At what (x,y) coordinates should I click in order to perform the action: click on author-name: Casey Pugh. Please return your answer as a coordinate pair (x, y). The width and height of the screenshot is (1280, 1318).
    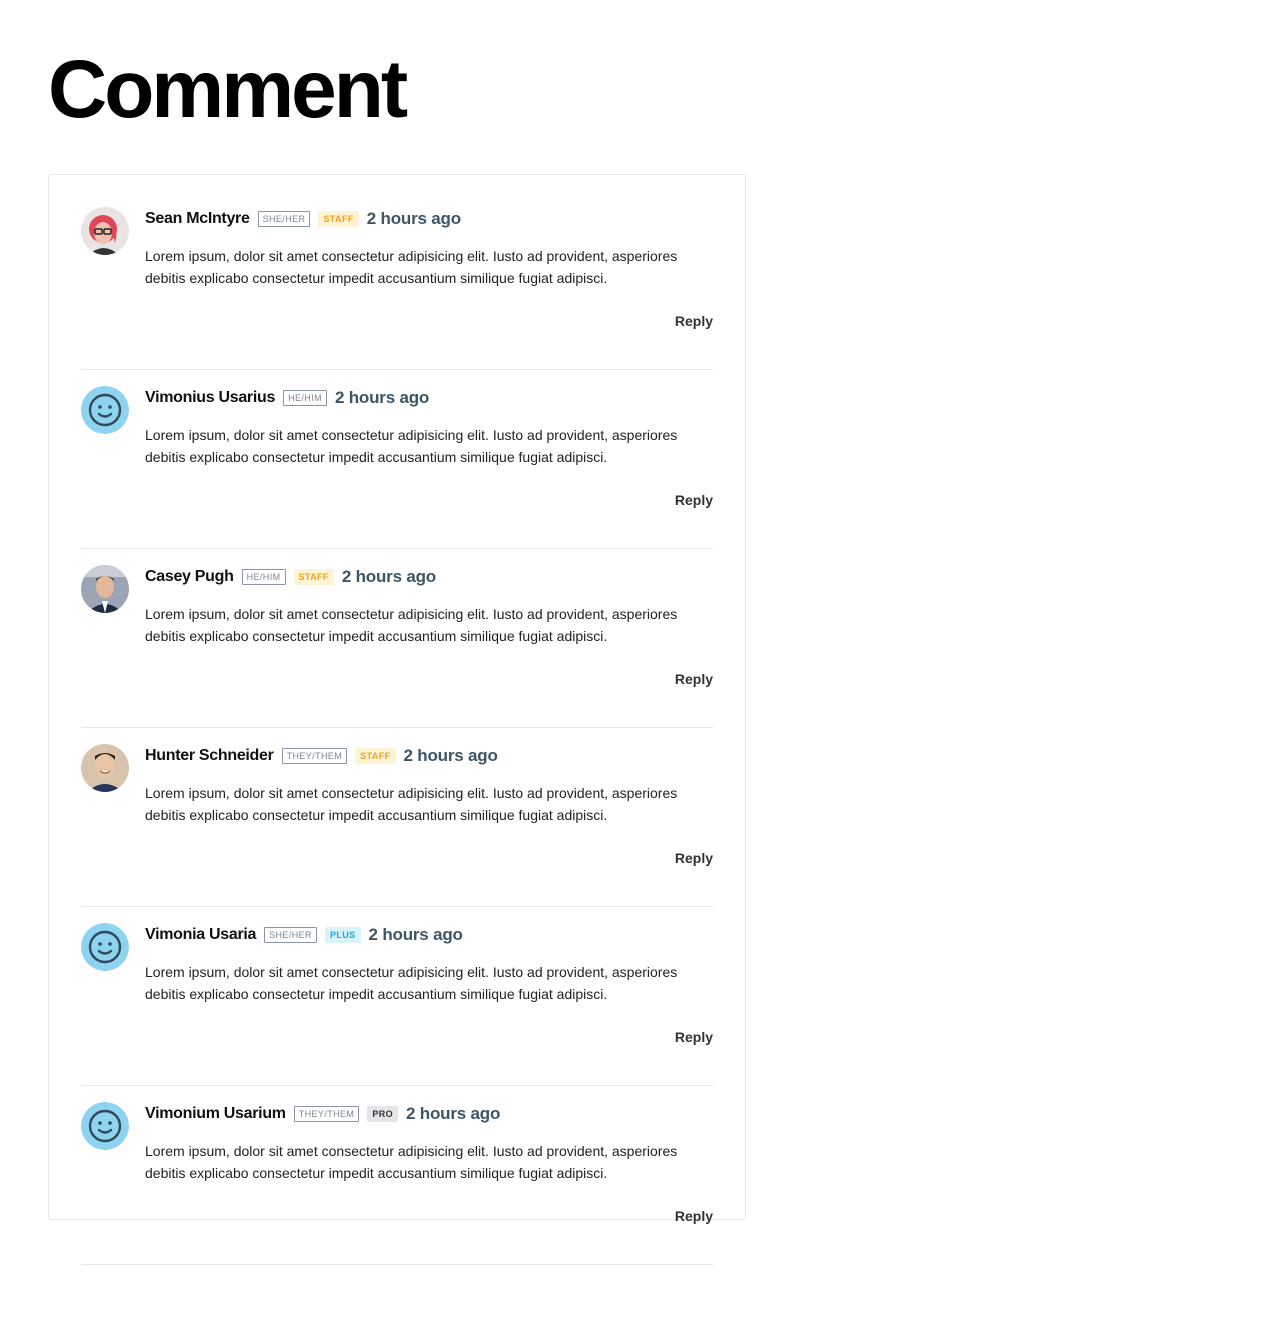
    Looking at the image, I should click on (189, 577).